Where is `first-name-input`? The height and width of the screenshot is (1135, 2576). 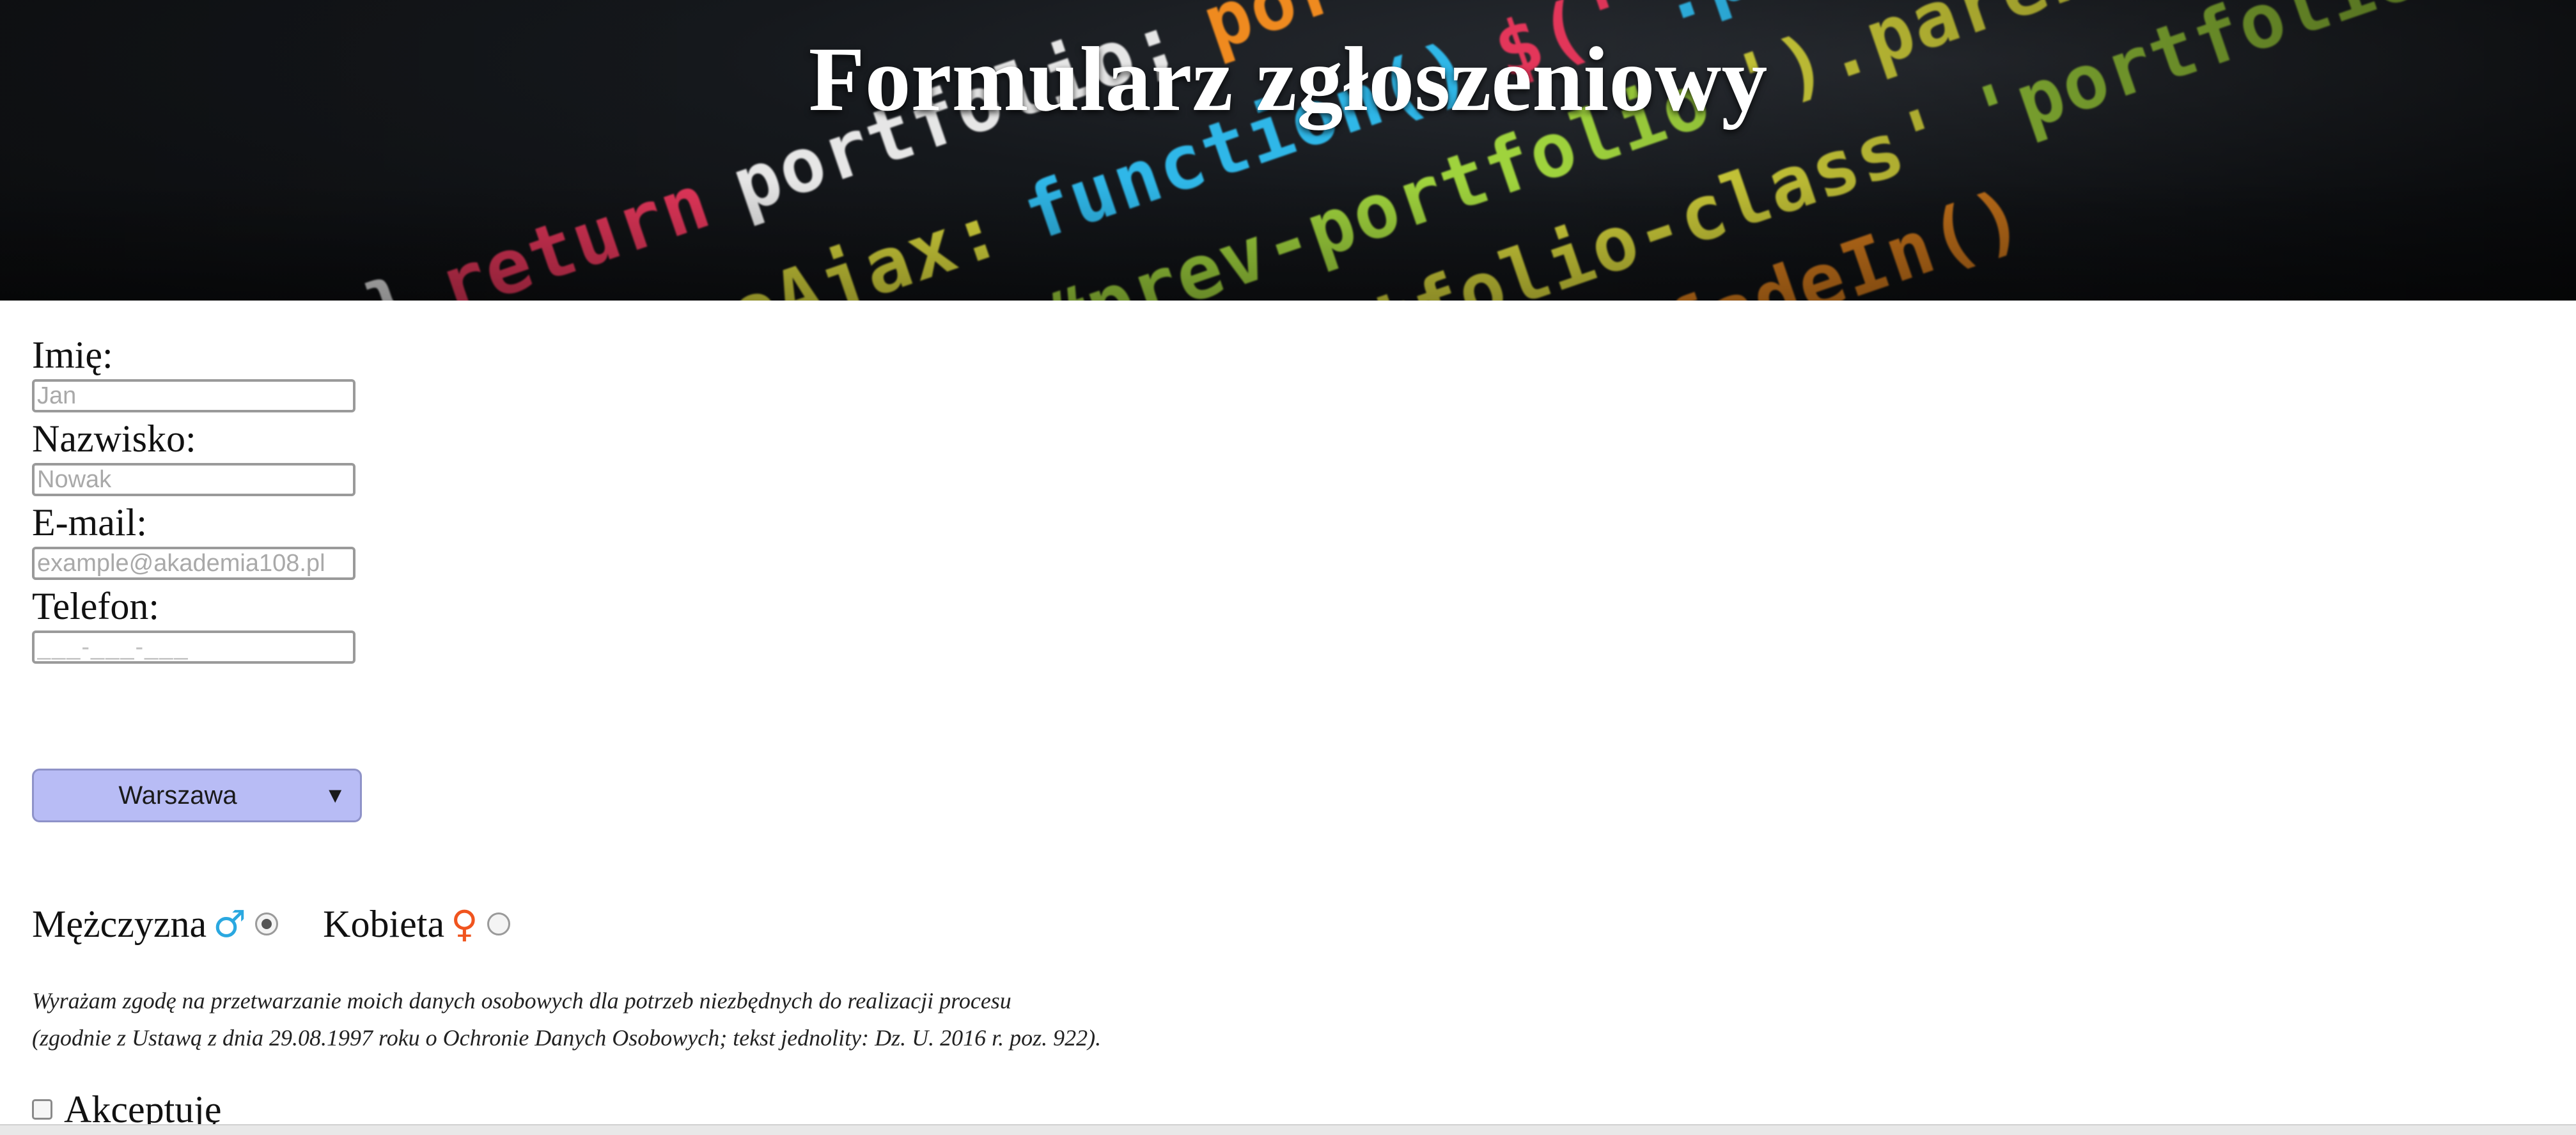
first-name-input is located at coordinates (193, 395).